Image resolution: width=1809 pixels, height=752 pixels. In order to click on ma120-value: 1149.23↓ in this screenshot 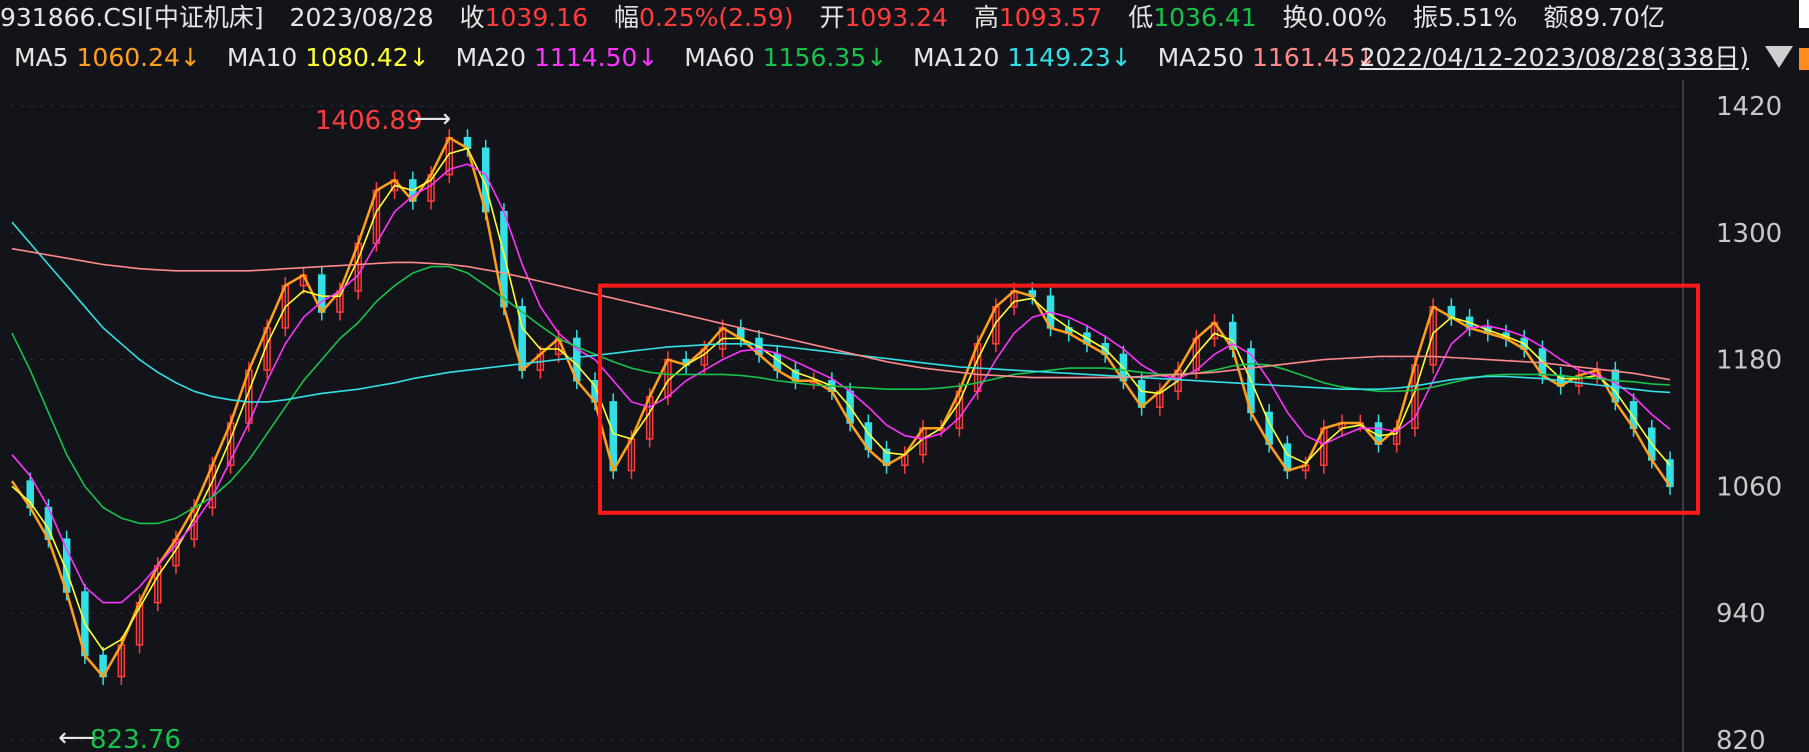, I will do `click(1069, 57)`.